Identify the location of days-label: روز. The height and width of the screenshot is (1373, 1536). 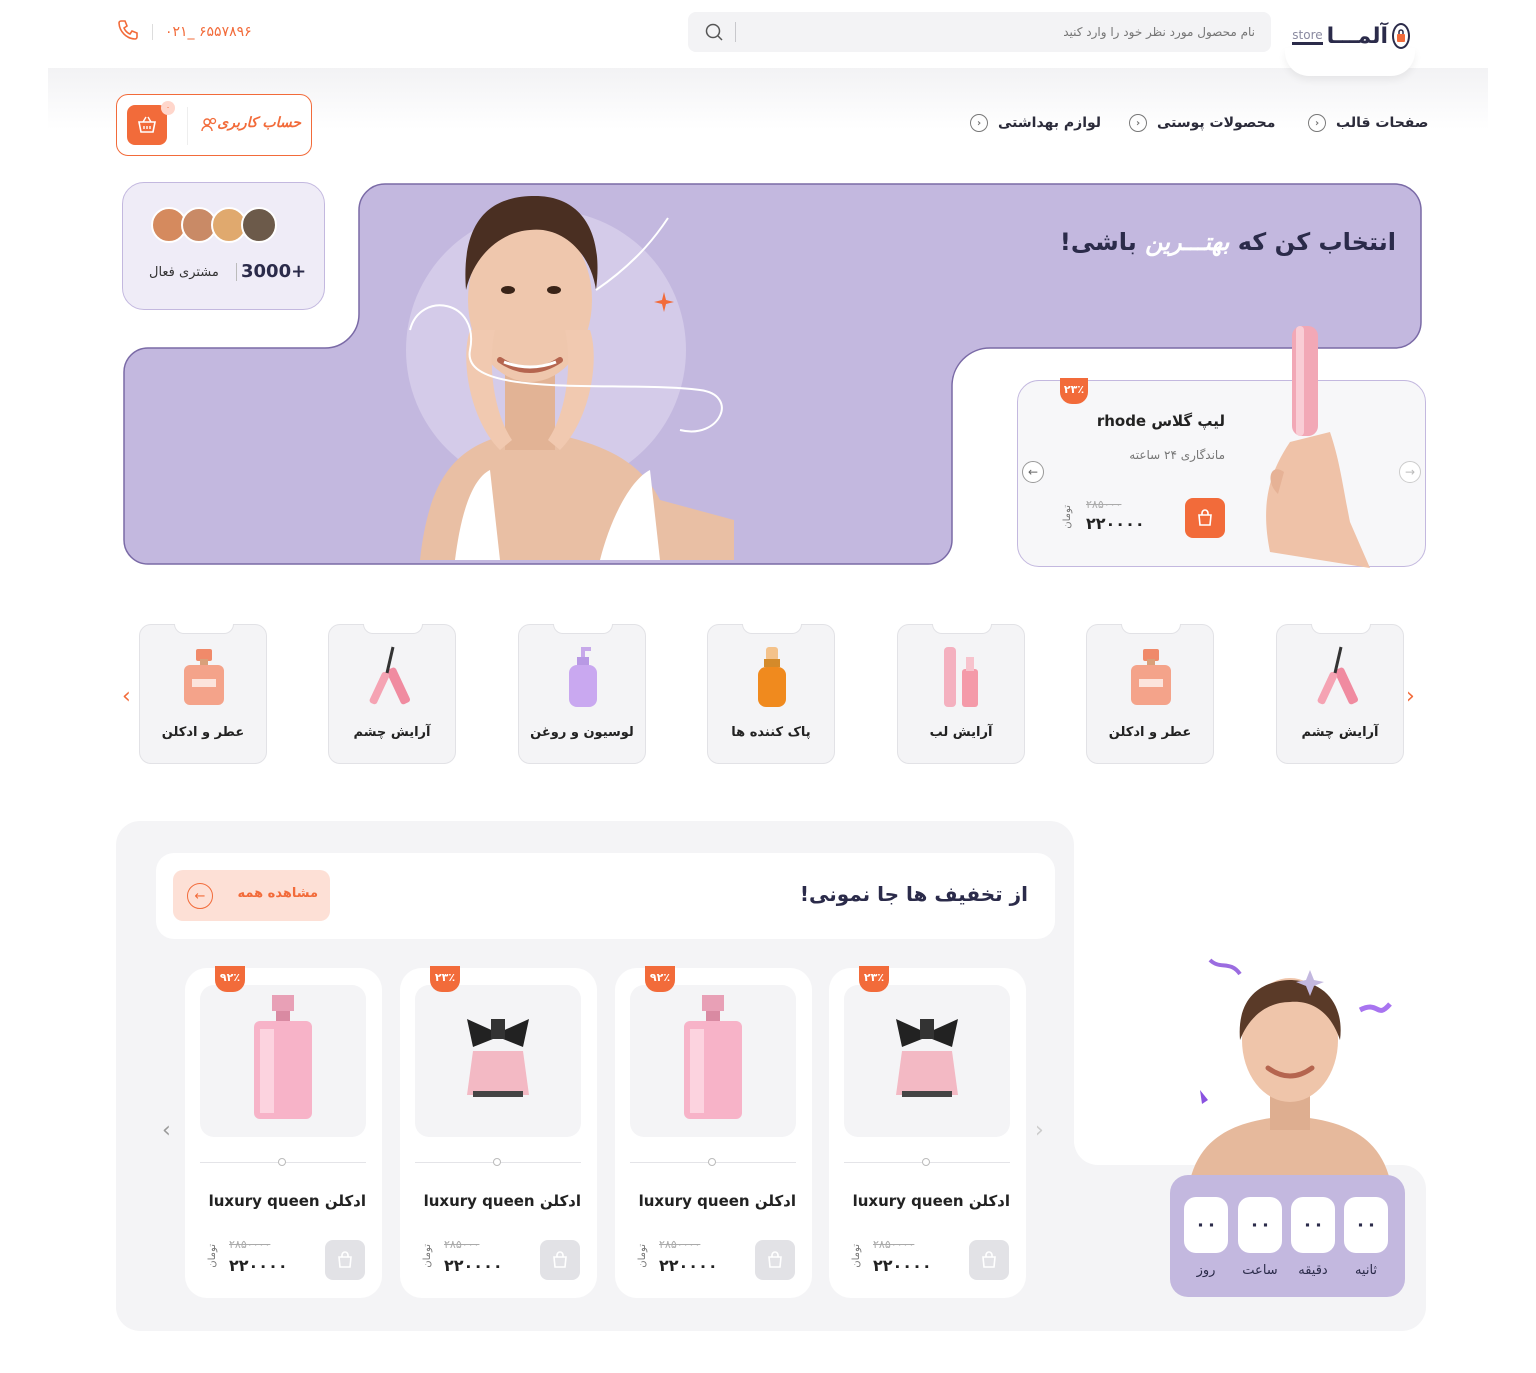
(1206, 1270).